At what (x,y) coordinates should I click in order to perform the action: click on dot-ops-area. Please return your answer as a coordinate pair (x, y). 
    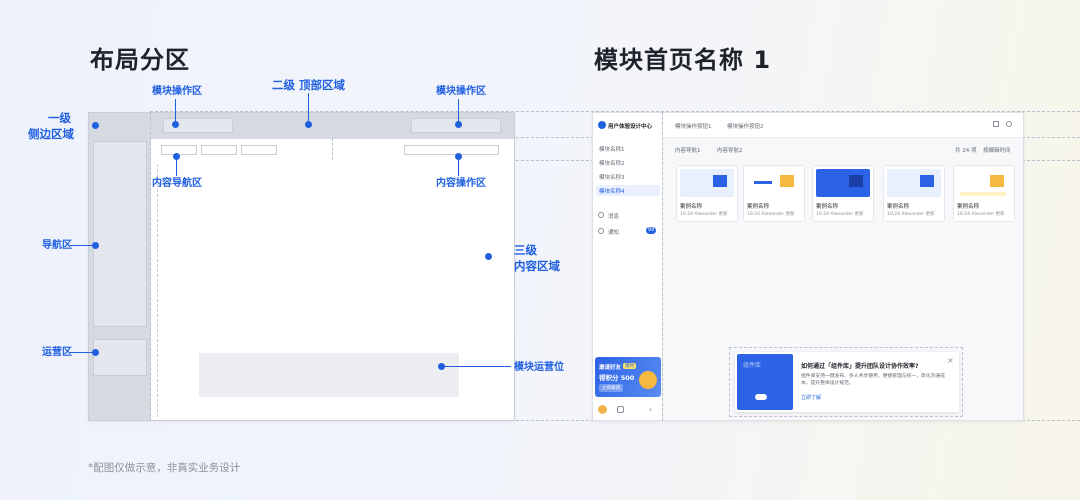
    Looking at the image, I should click on (95, 352).